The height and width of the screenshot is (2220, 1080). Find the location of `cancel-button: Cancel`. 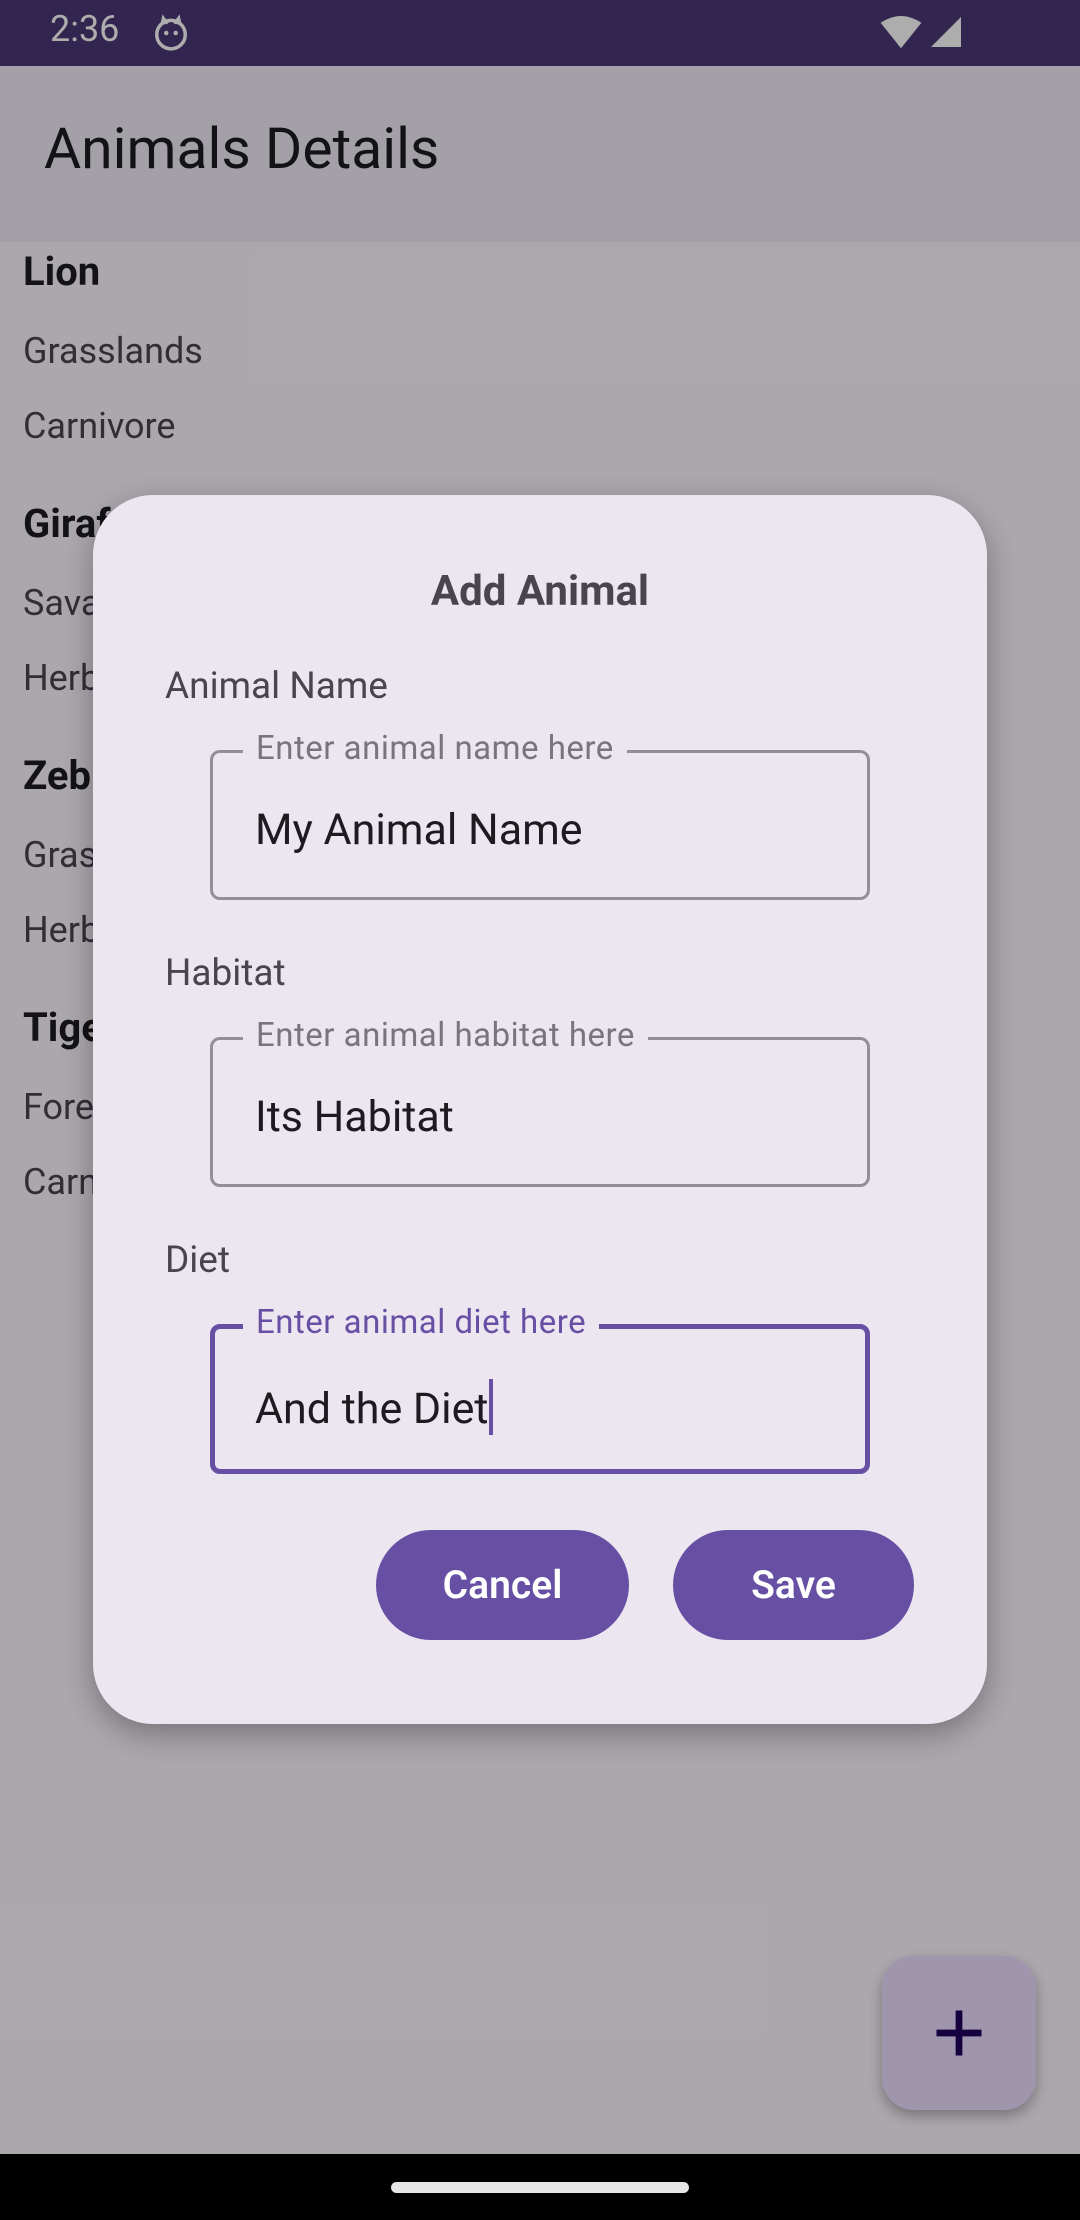

cancel-button: Cancel is located at coordinates (502, 1585).